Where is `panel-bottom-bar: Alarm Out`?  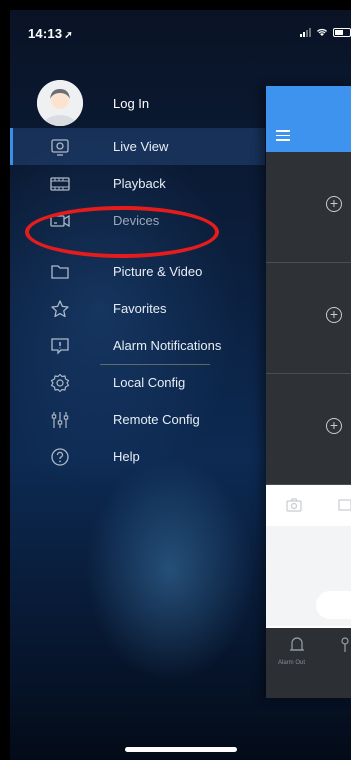
panel-bottom-bar: Alarm Out is located at coordinates (308, 663).